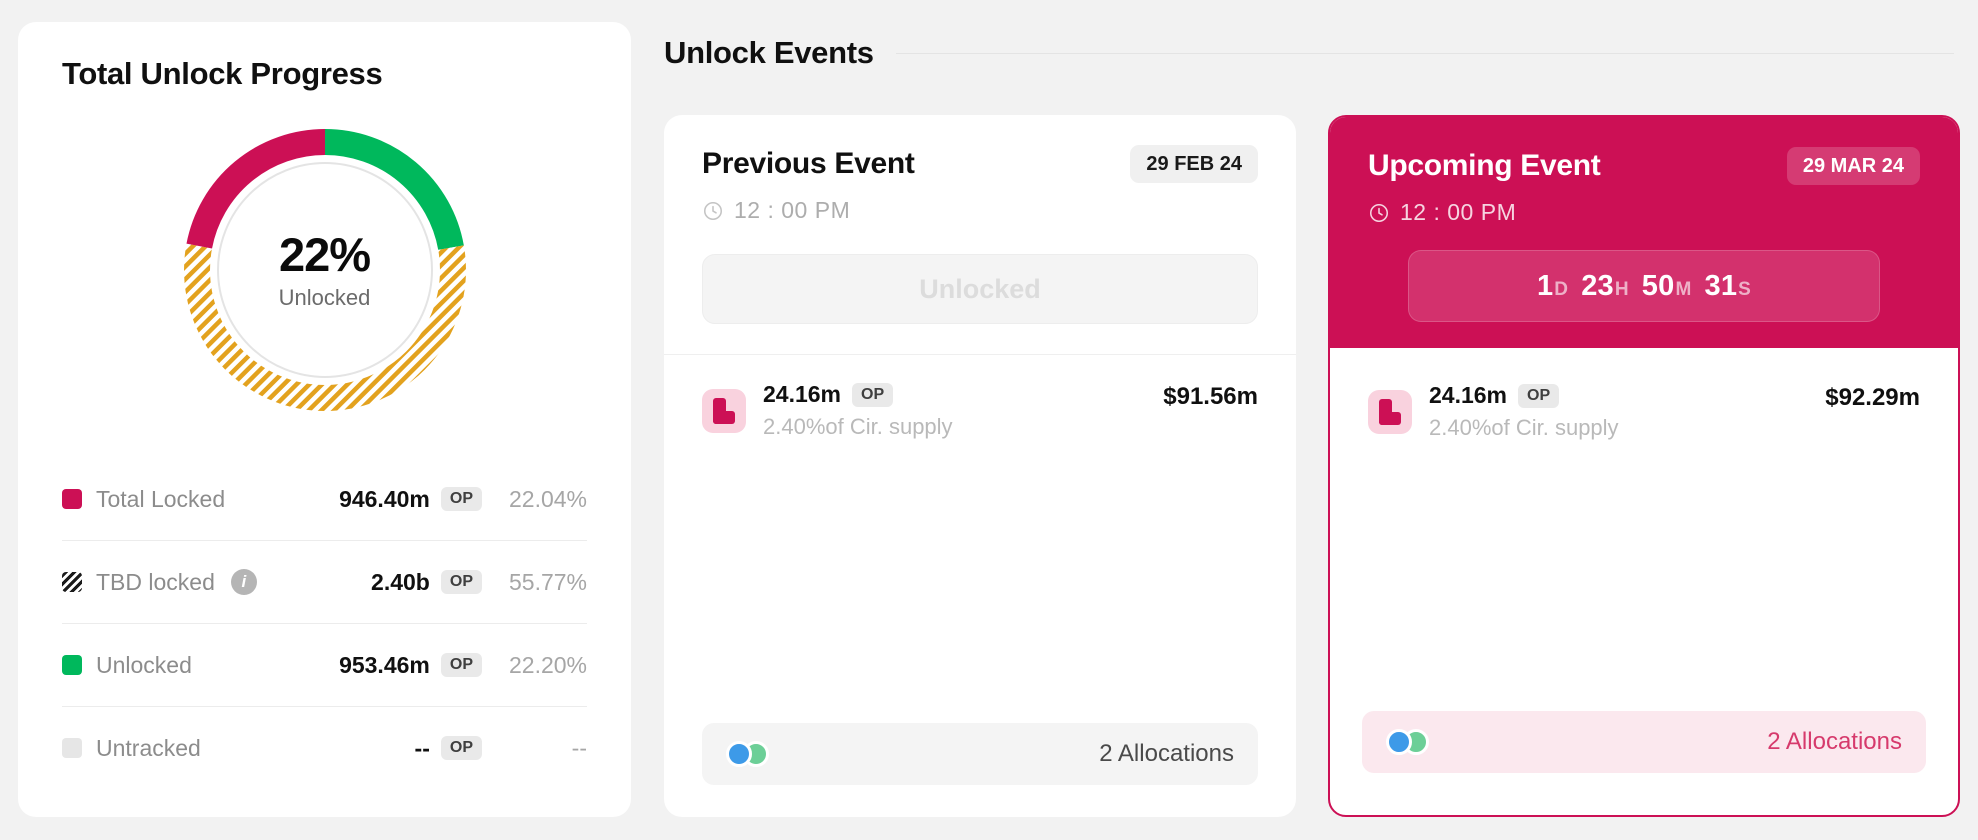  Describe the element at coordinates (547, 664) in the screenshot. I see `legend-percent: 22.20%` at that location.